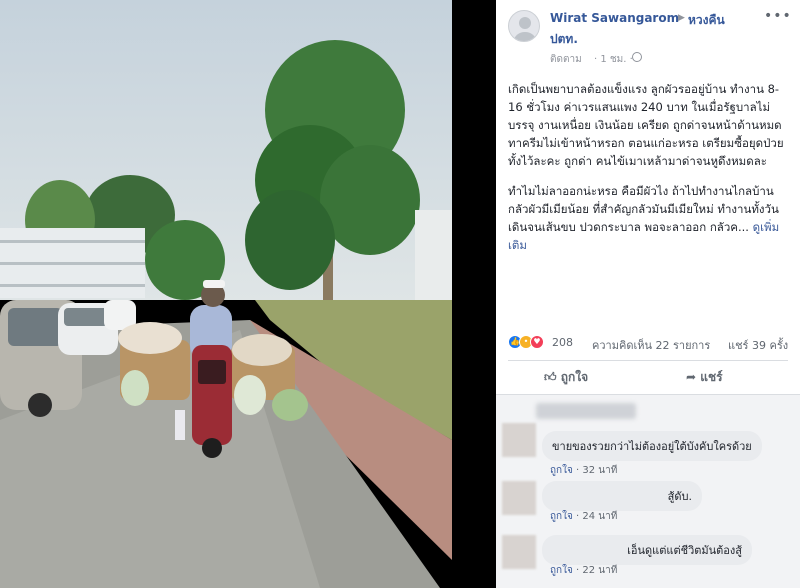  Describe the element at coordinates (564, 39) in the screenshot. I see `group-name-line2: ปตท.` at that location.